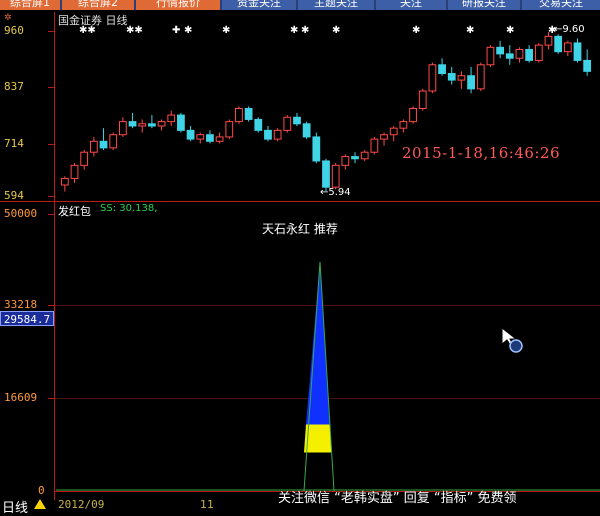 This screenshot has height=516, width=600. I want to click on triangle-up-icon, so click(40, 504).